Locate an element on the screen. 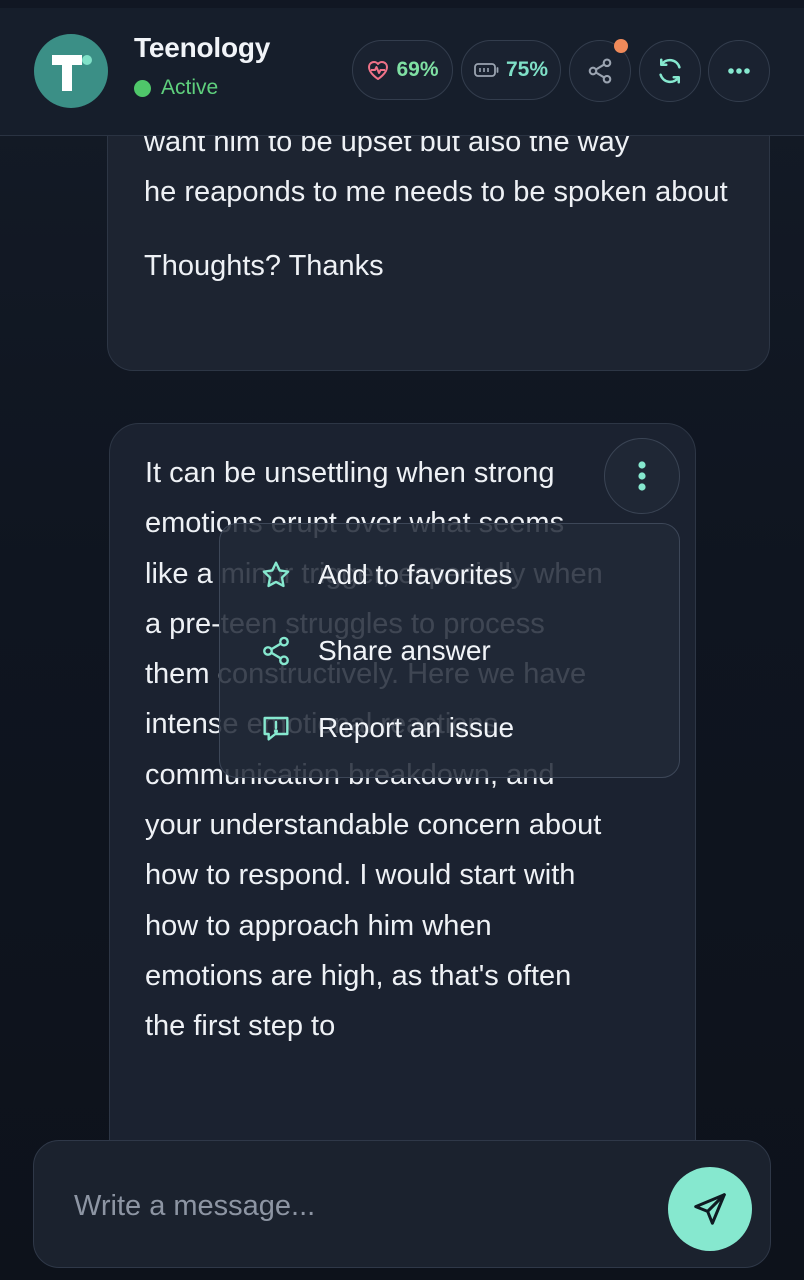  message-input is located at coordinates (364, 1206).